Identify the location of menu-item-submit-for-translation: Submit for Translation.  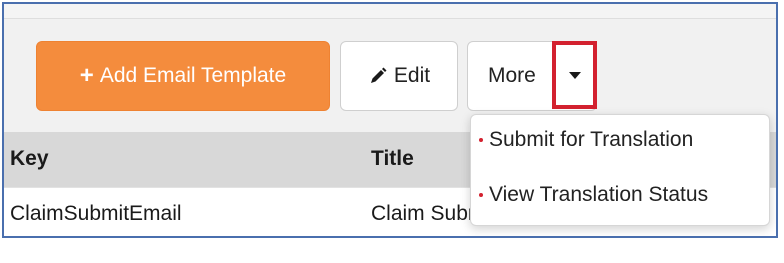
(586, 140).